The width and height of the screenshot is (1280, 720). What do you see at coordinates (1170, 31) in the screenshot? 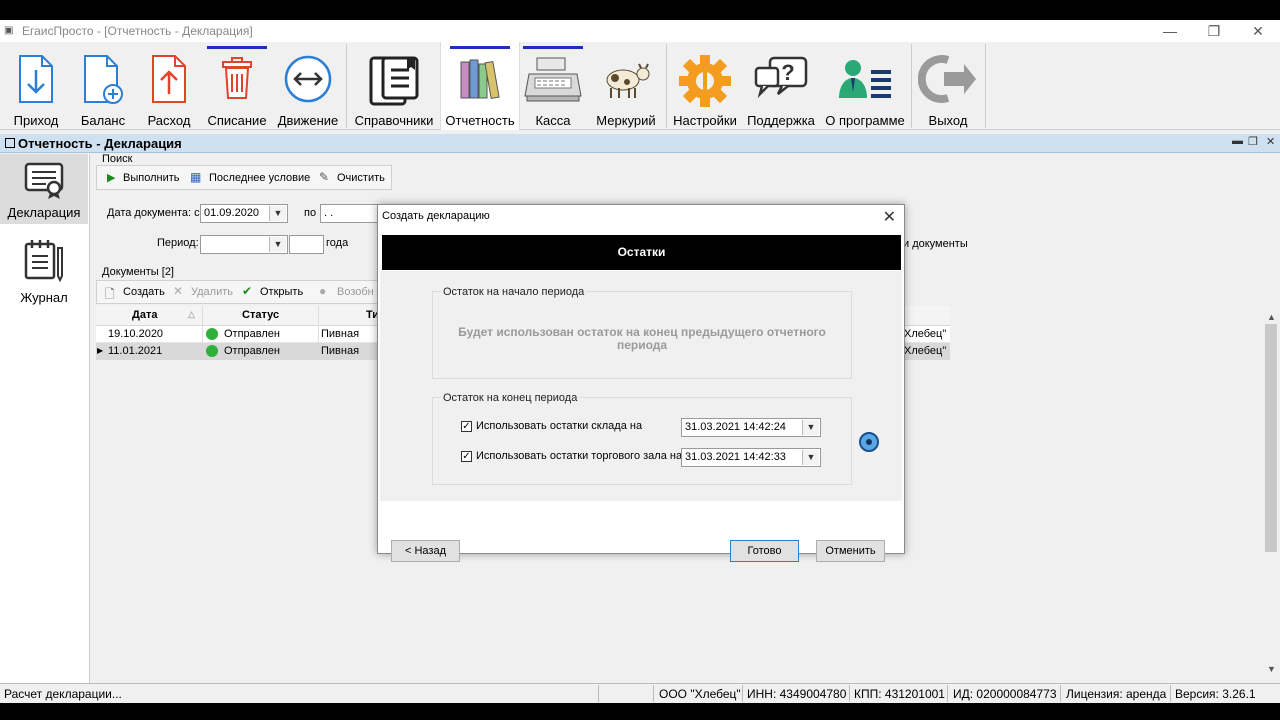
I see `minimize-button: —` at bounding box center [1170, 31].